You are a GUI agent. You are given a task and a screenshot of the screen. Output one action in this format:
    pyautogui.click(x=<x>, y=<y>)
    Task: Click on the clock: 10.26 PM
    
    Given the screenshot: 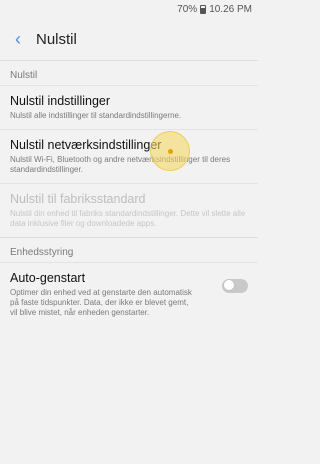 What is the action you would take?
    pyautogui.click(x=230, y=9)
    